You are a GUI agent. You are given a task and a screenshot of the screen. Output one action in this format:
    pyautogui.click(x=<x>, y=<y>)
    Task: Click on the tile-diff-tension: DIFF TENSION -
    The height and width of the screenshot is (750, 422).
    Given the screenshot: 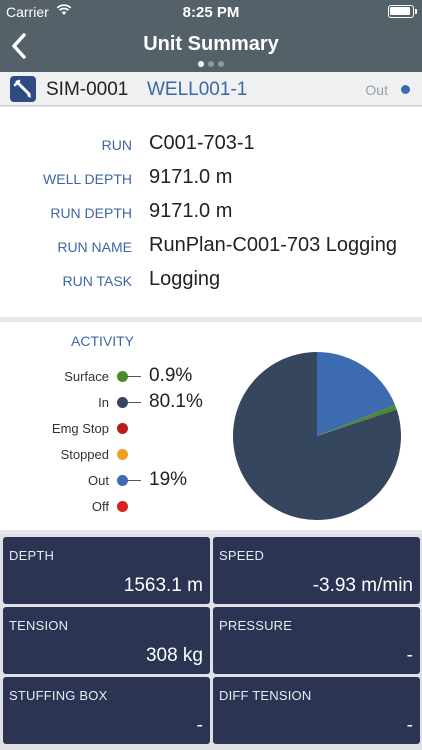 What is the action you would take?
    pyautogui.click(x=316, y=710)
    